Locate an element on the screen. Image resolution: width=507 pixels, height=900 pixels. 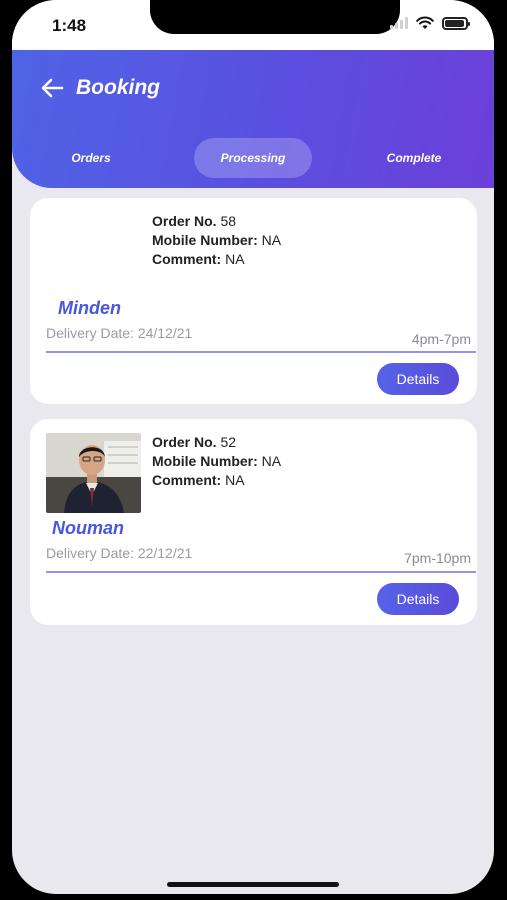
status-icons is located at coordinates (430, 23).